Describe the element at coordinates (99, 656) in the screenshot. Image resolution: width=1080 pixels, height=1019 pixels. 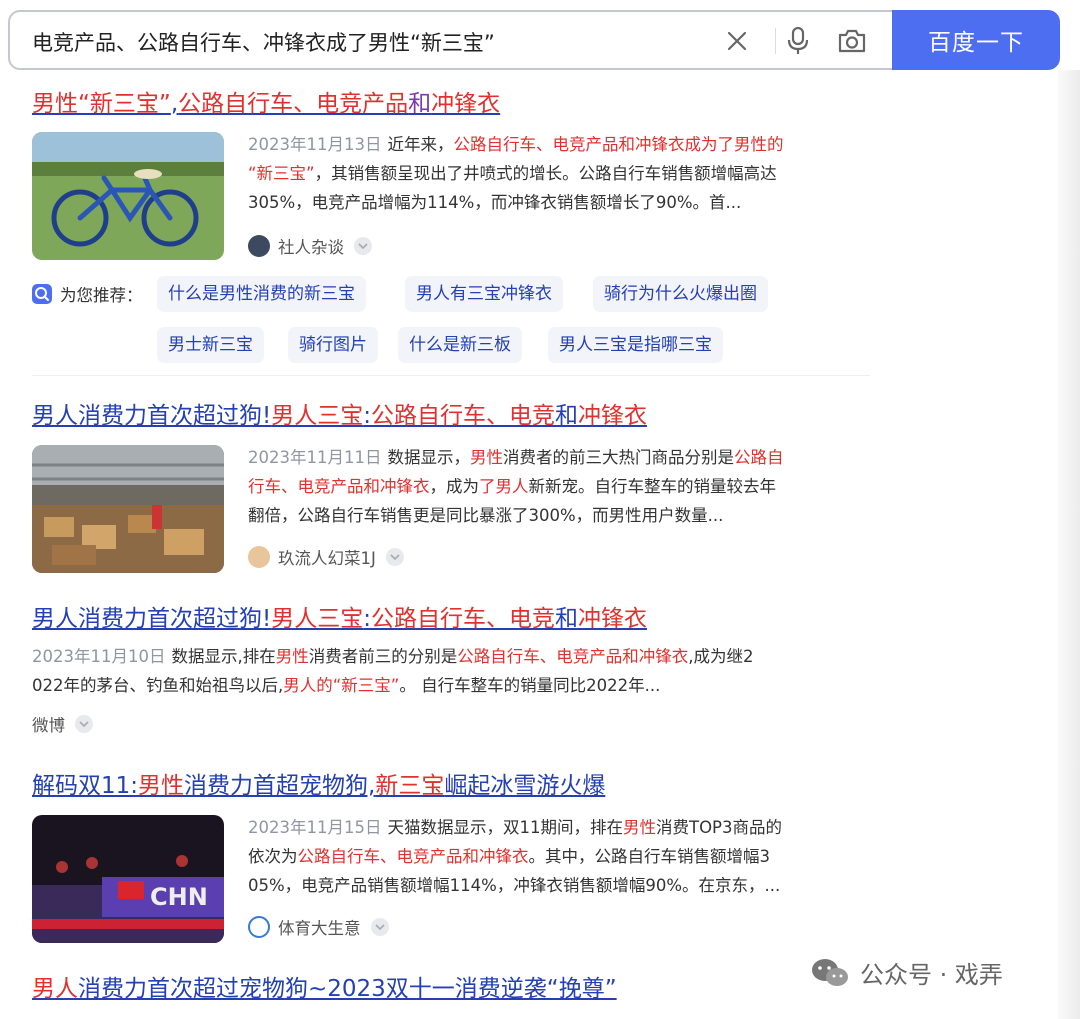
I see `result-date: 2023年11月10日` at that location.